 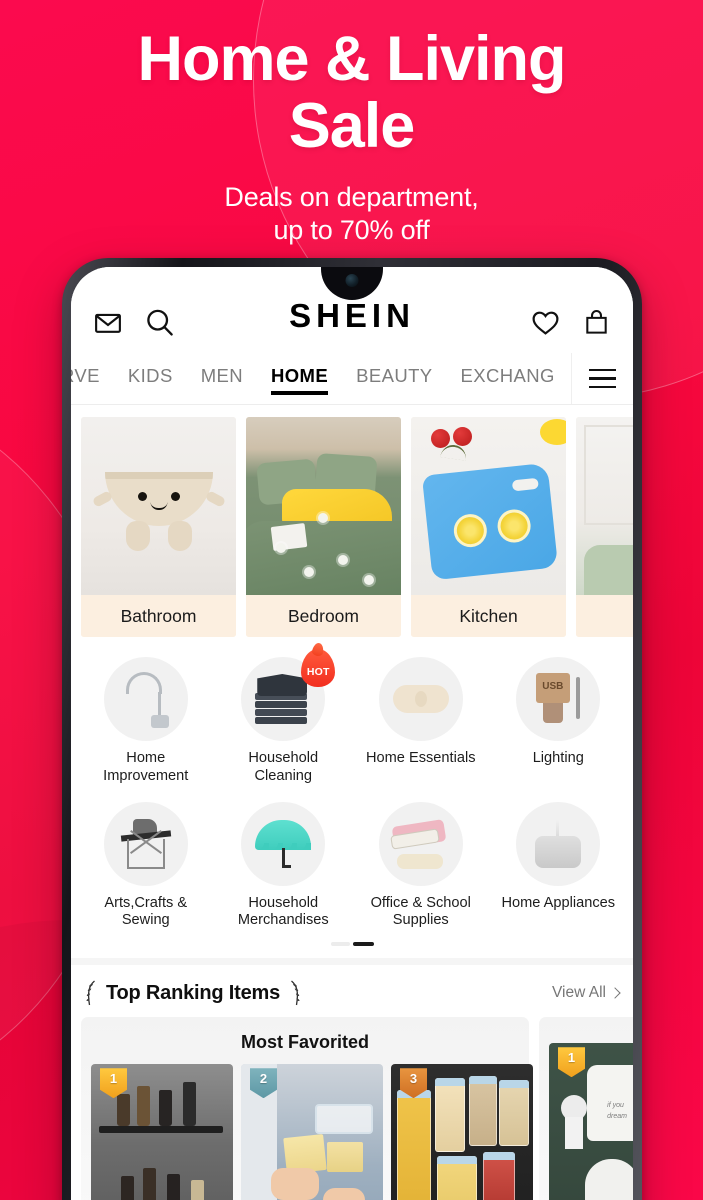 I want to click on subcategory-home-appliances: Home Appliances, so click(x=559, y=868).